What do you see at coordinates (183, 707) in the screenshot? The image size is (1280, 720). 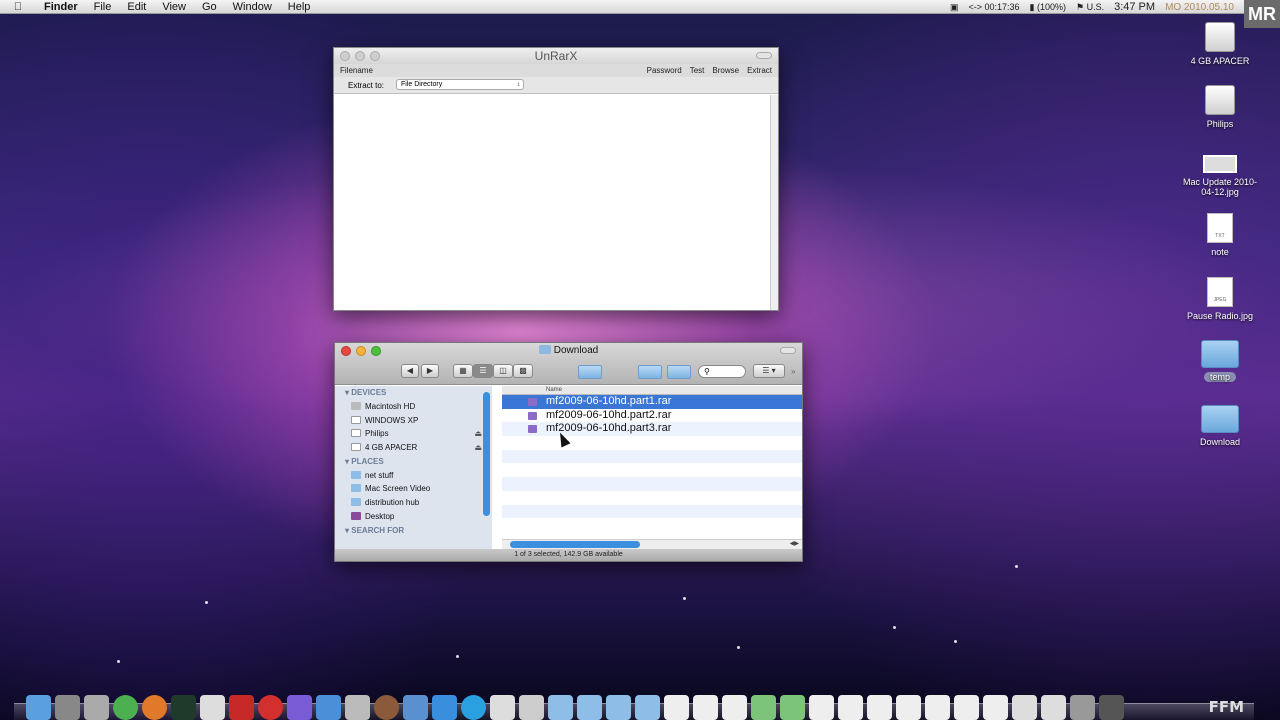 I see `activity-monitor-dock-icon` at bounding box center [183, 707].